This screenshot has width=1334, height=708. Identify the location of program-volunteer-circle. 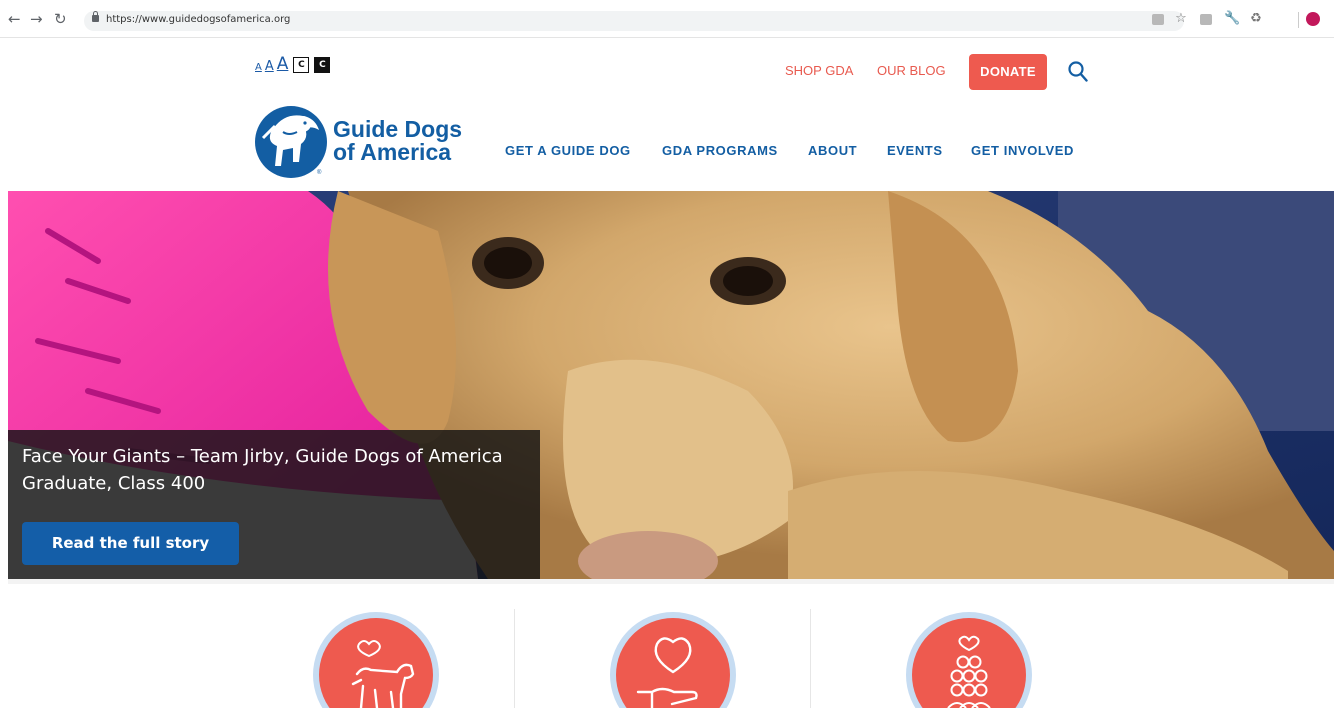
(969, 660).